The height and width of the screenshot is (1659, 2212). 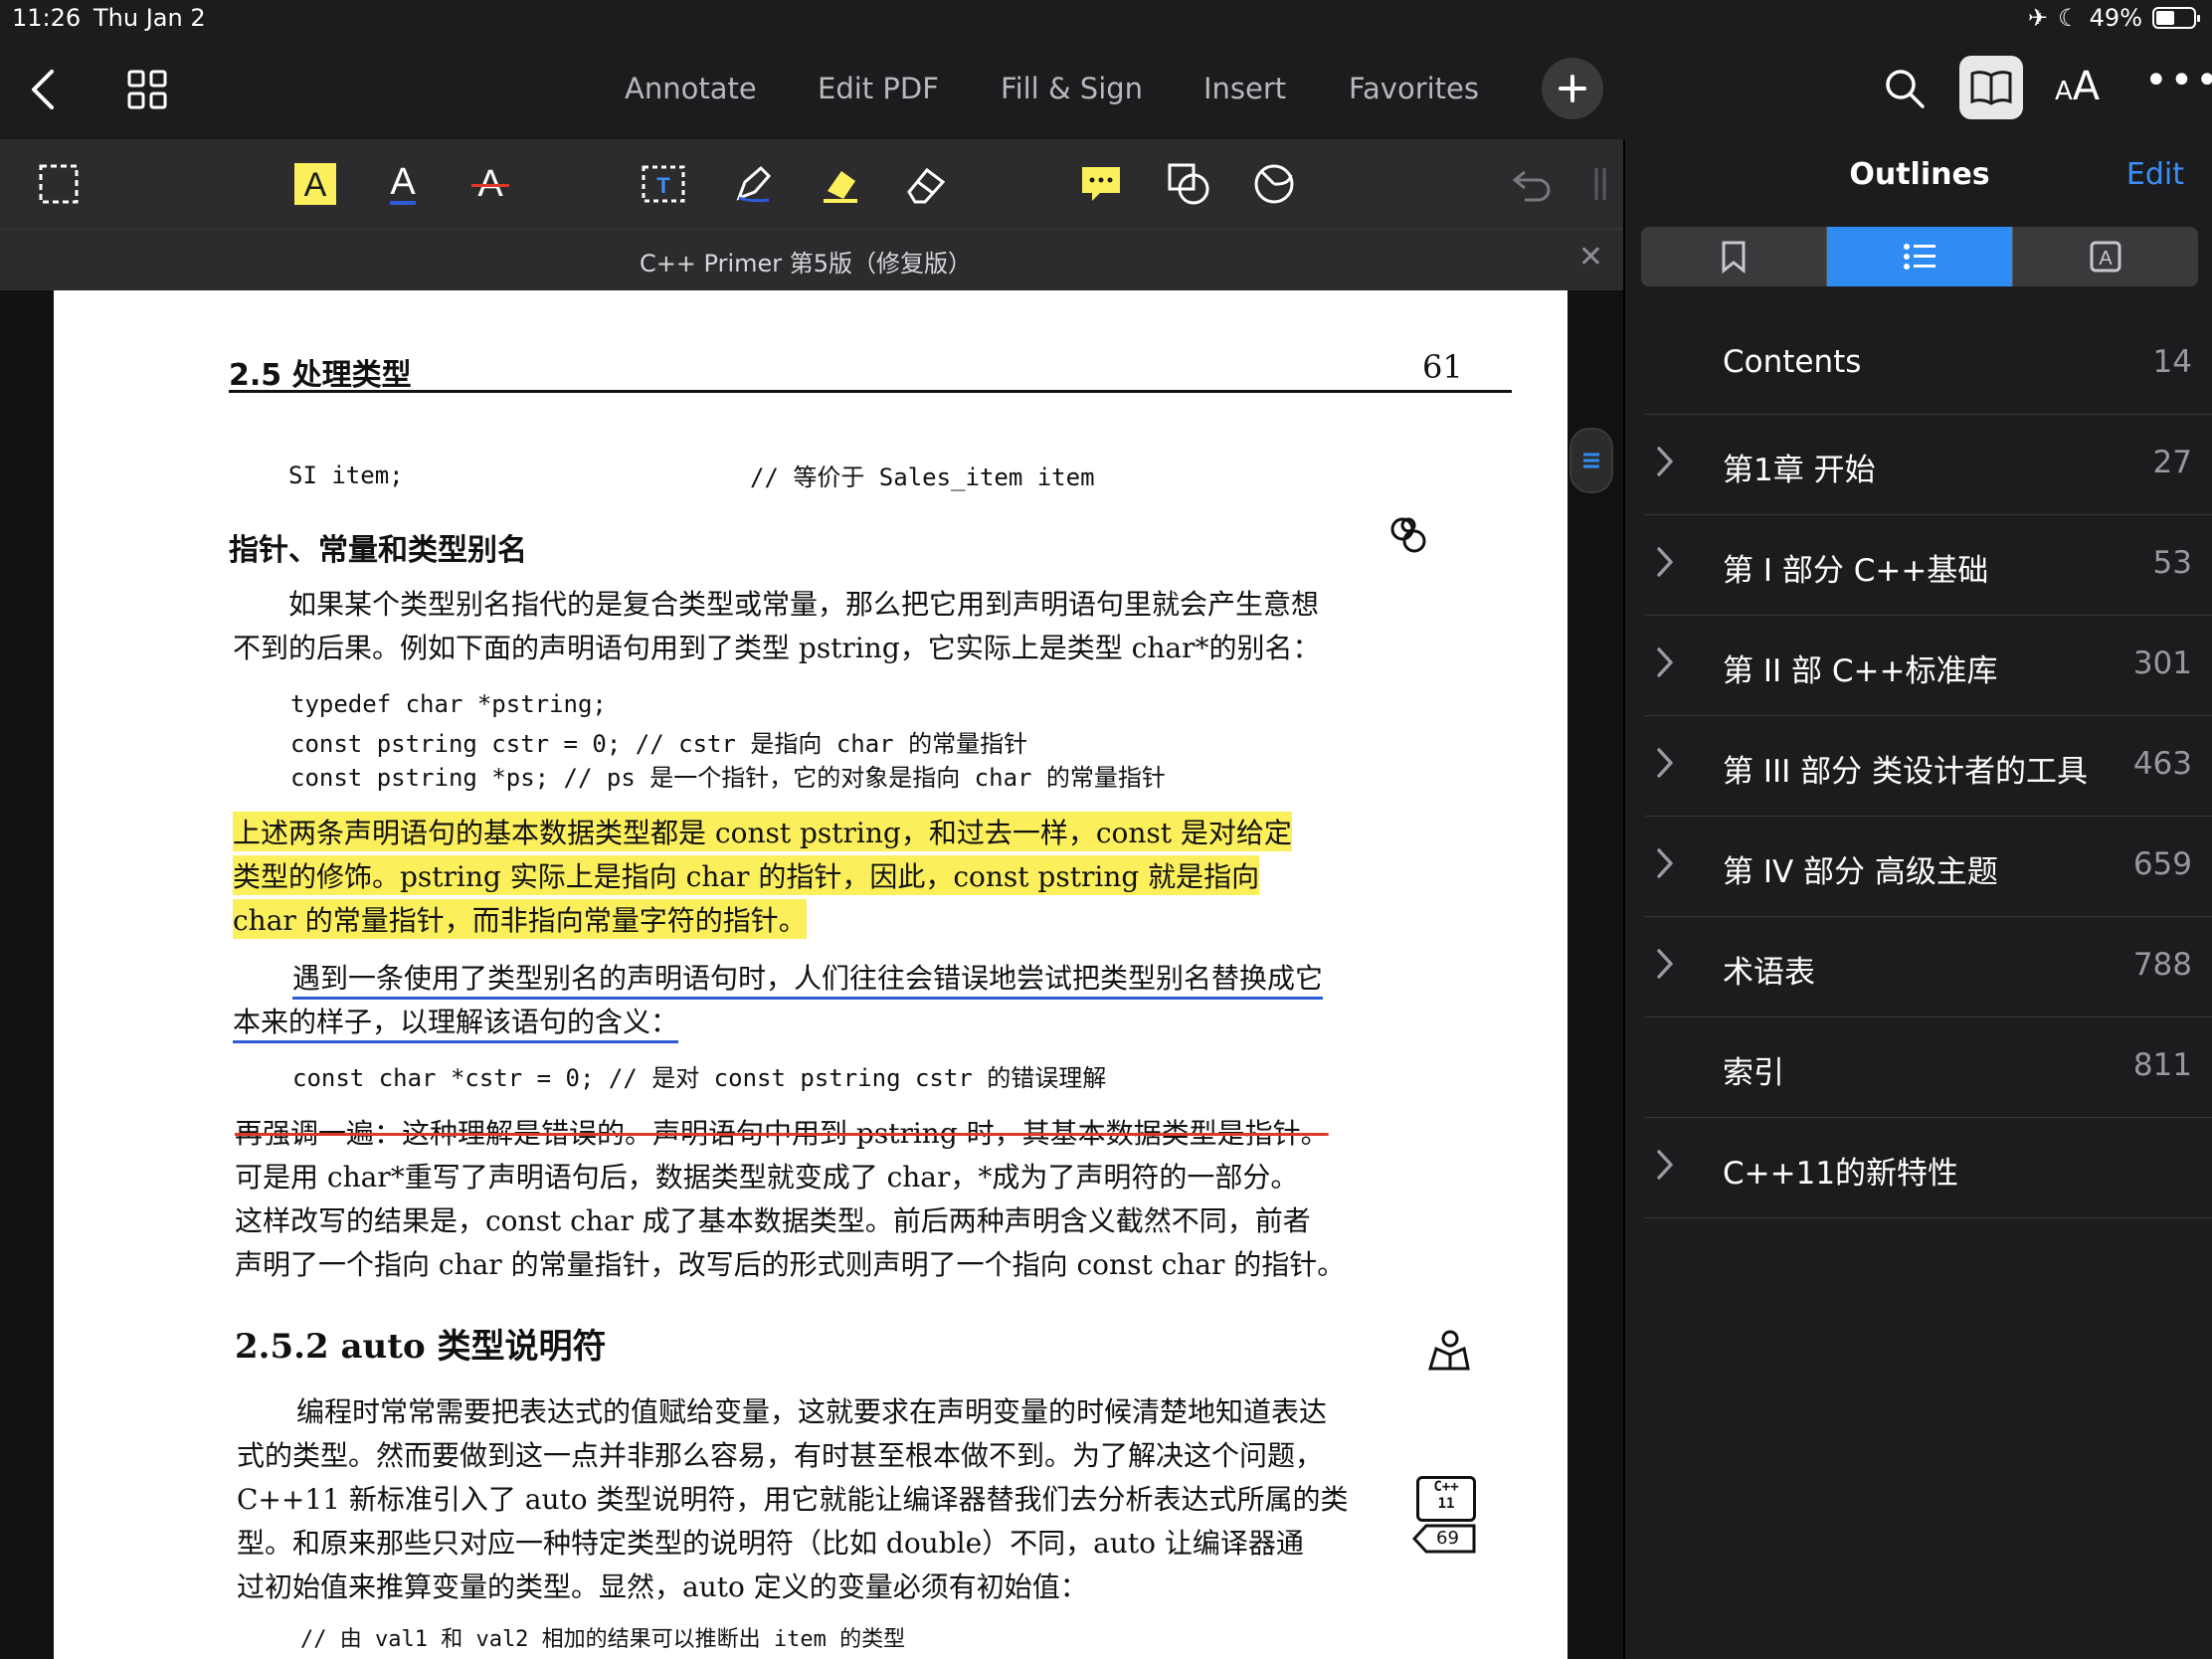 I want to click on margin-note-icon, so click(x=1408, y=537).